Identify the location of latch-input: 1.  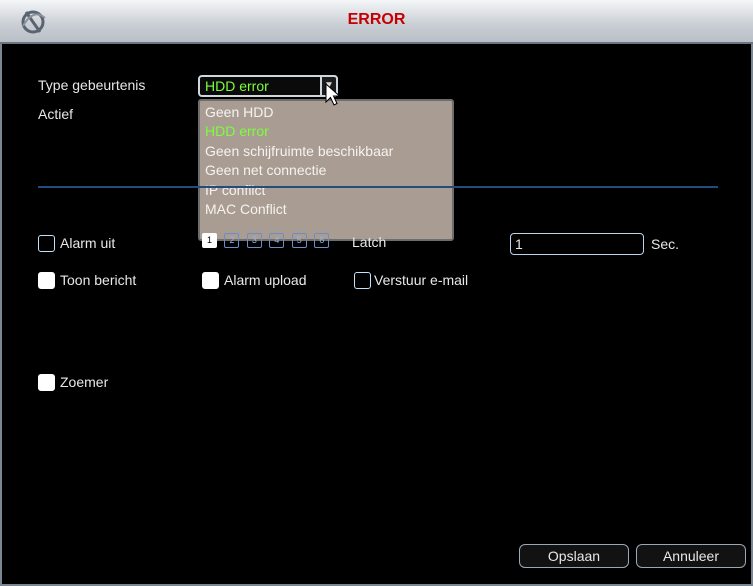
(577, 244).